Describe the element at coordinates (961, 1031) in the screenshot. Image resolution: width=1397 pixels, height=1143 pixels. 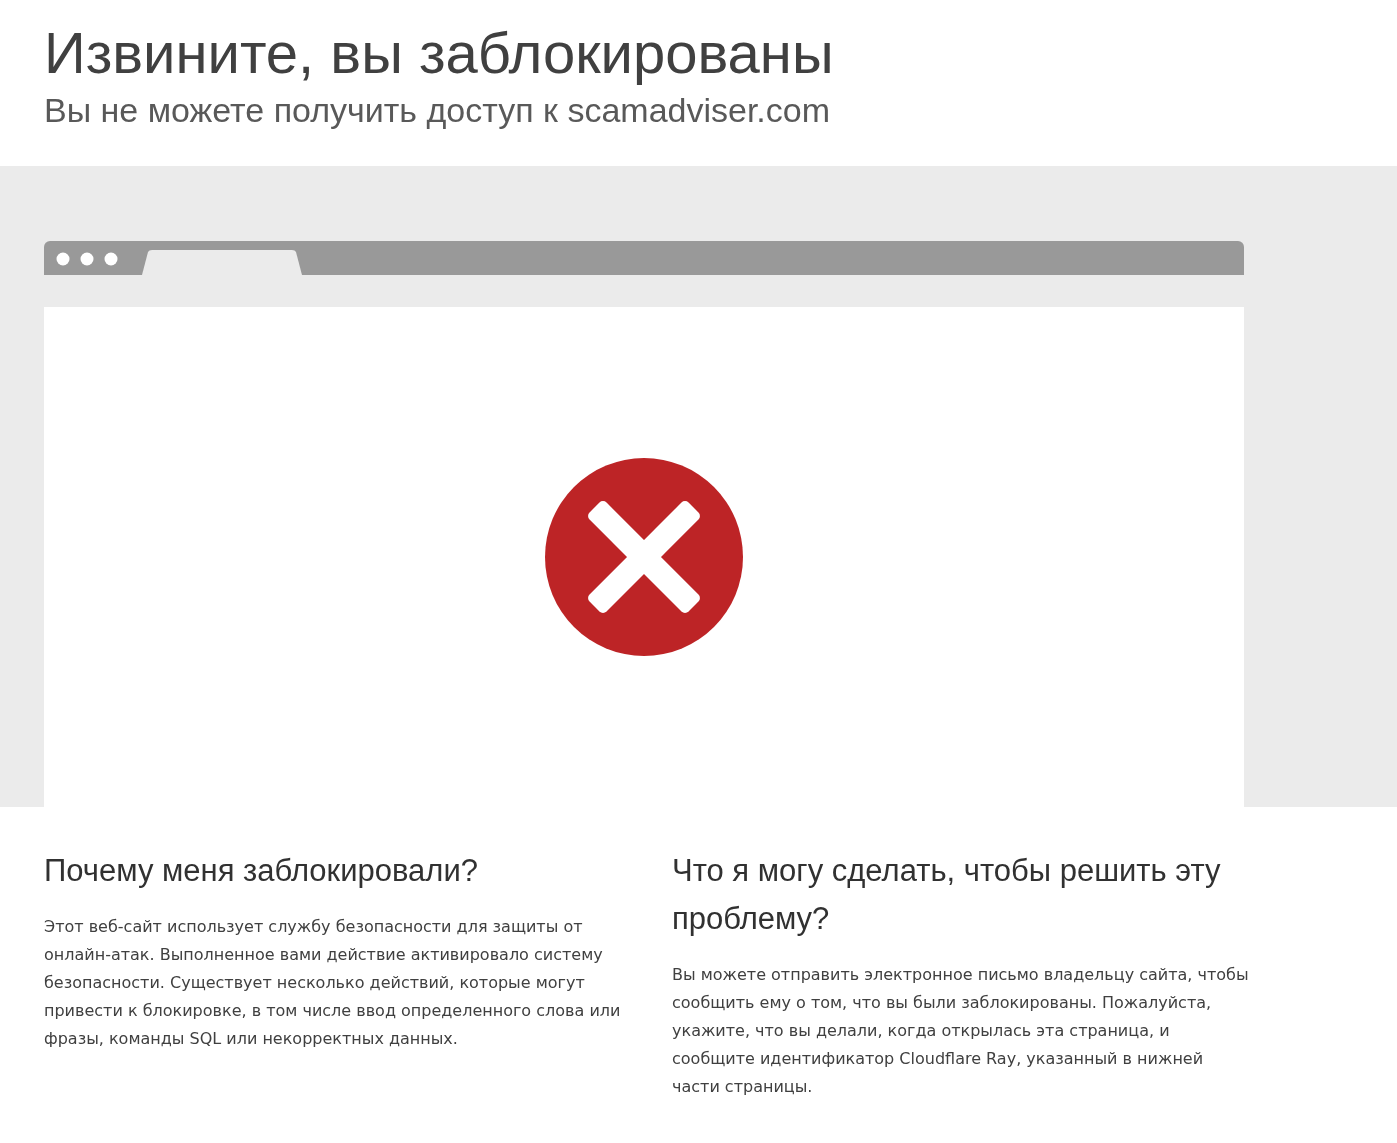
I see `section-text: Вы можете отправить электронное письмо владельцу сайта, чтобы сообщить ему о том, что вы были заблокированы. Пожалуйста, укажите, что вы делали, когда открылась эта страница, и сообщите идентификатор Cloudflare Ray, указанный в нижней части страницы.` at that location.